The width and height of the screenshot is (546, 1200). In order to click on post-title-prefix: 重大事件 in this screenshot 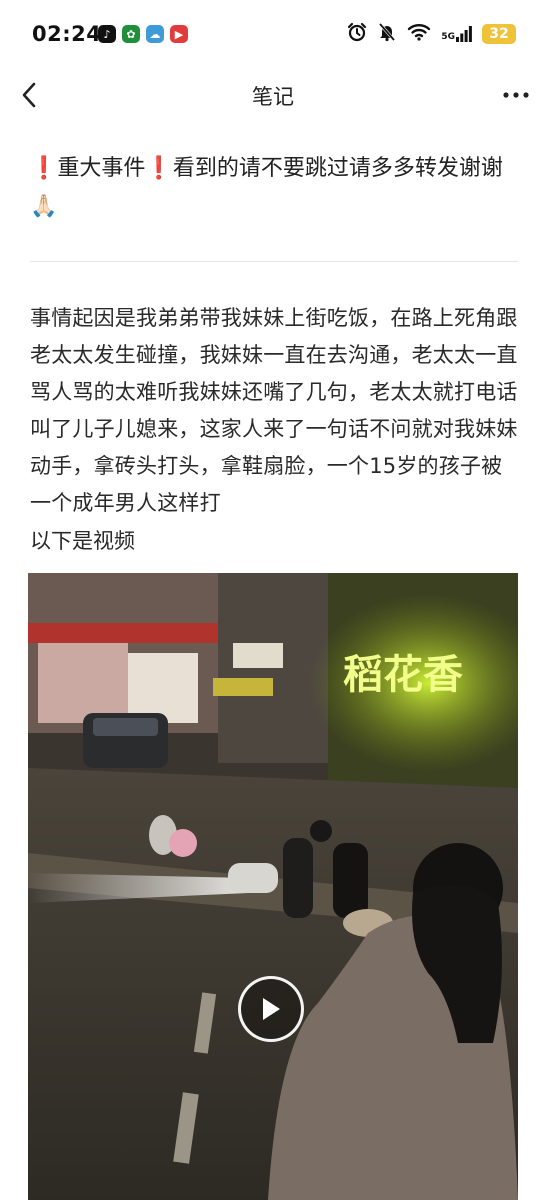, I will do `click(101, 168)`.